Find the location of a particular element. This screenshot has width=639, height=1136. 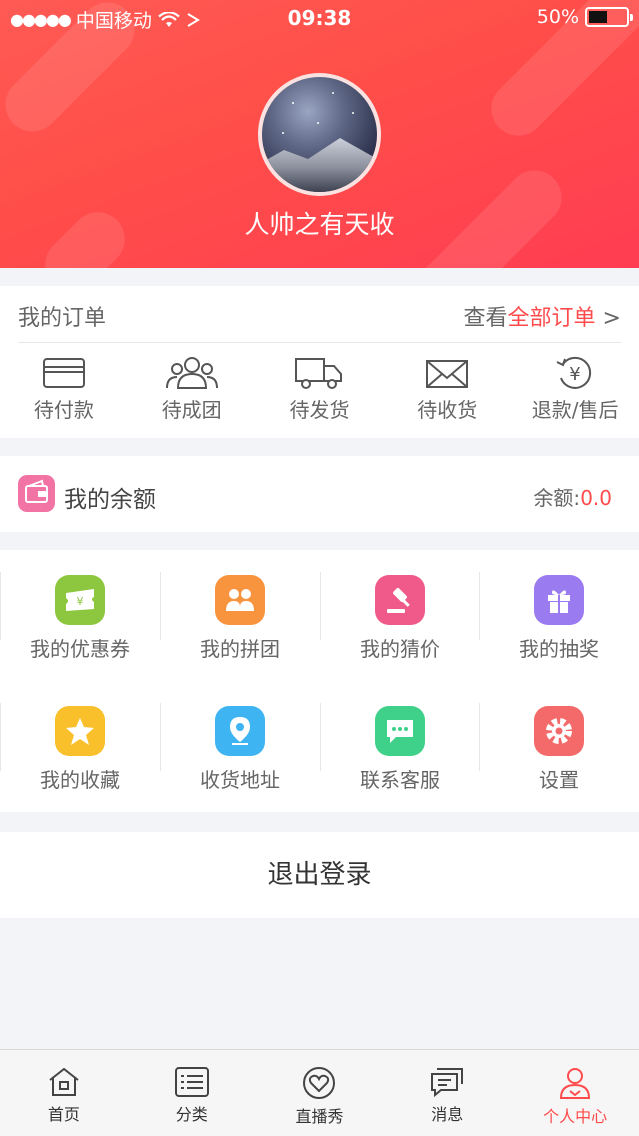

battery-percent: 50% is located at coordinates (557, 17).